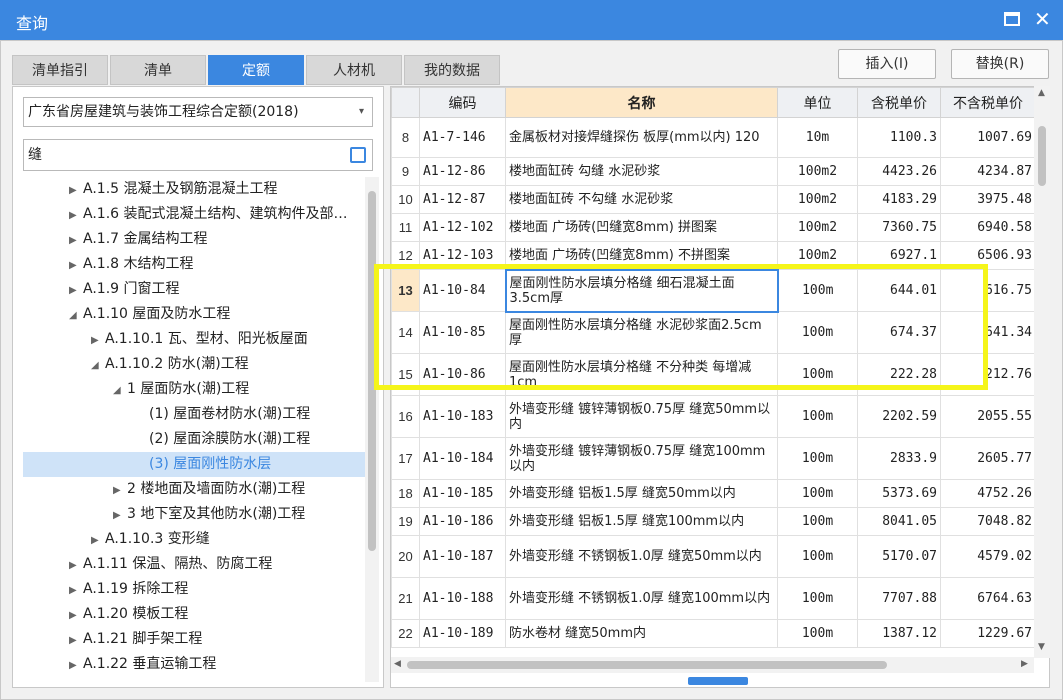 The image size is (1063, 700). What do you see at coordinates (196, 389) in the screenshot?
I see `tree-item: ◢ 1 屋面防水(潮)工程` at bounding box center [196, 389].